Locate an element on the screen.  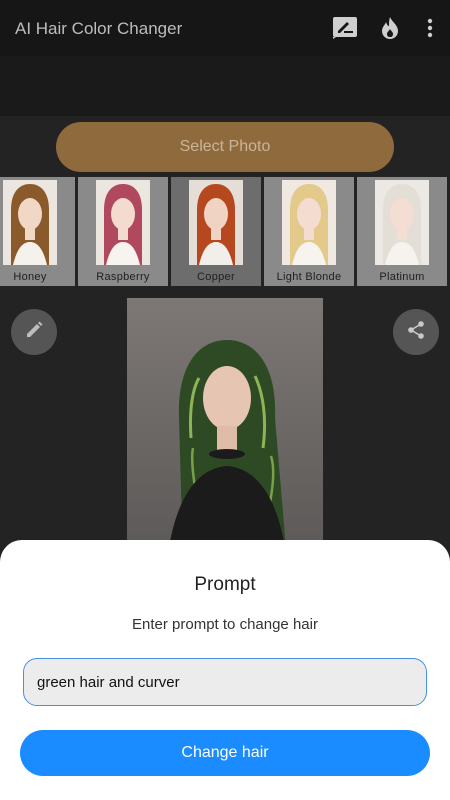
prompt-input is located at coordinates (225, 682).